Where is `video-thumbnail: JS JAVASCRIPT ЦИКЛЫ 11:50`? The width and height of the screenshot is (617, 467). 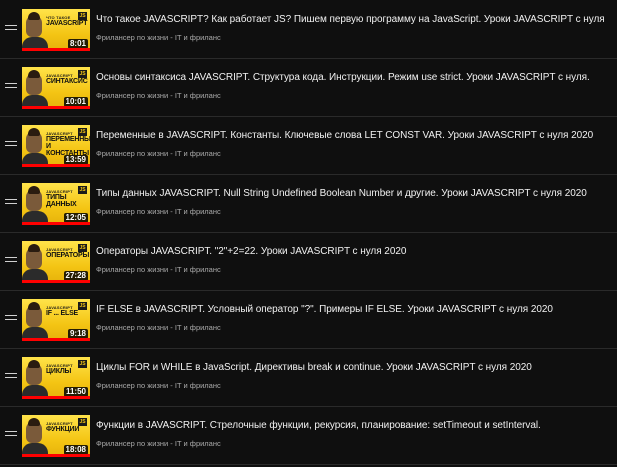 video-thumbnail: JS JAVASCRIPT ЦИКЛЫ 11:50 is located at coordinates (56, 378).